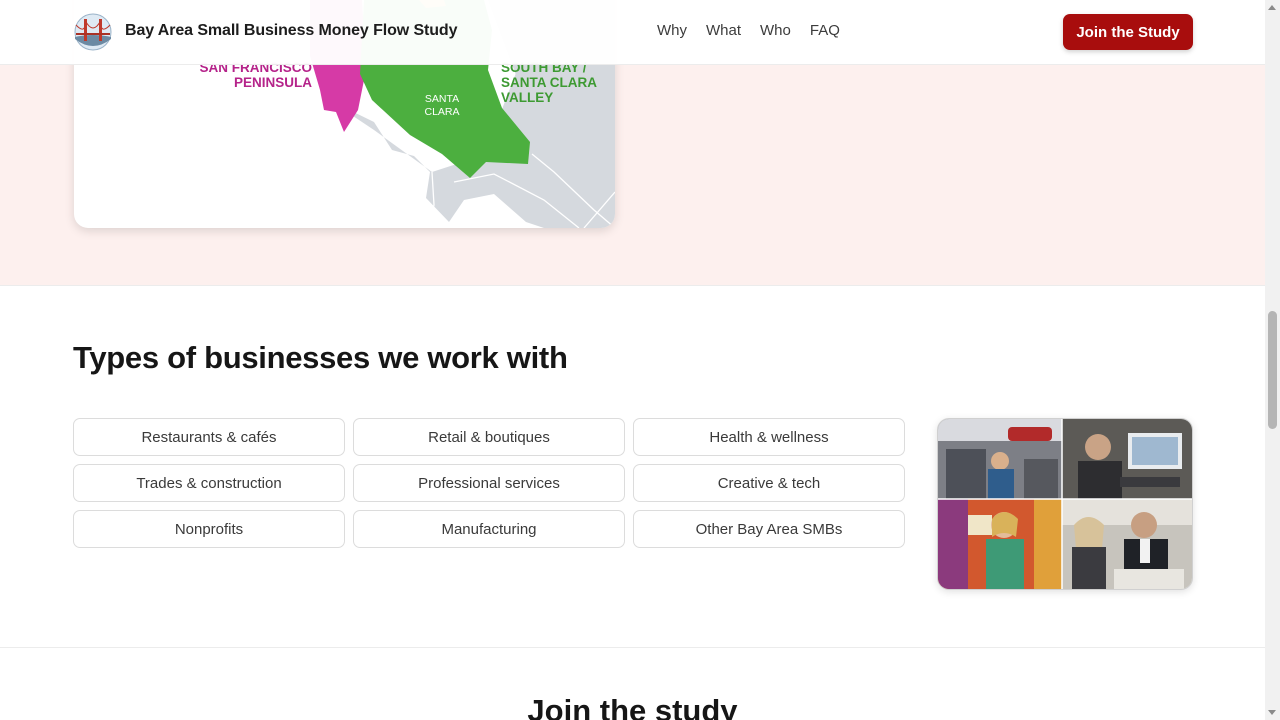 Image resolution: width=1280 pixels, height=720 pixels. Describe the element at coordinates (672, 30) in the screenshot. I see `nav-link-why: Why` at that location.